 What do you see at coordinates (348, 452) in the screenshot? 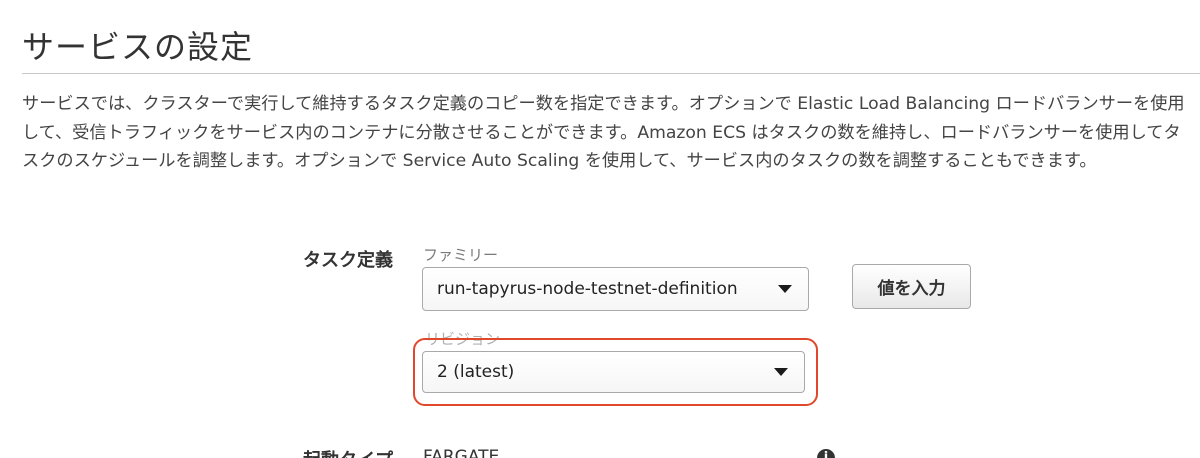
I see `launch-type-label: 起動タイプ` at bounding box center [348, 452].